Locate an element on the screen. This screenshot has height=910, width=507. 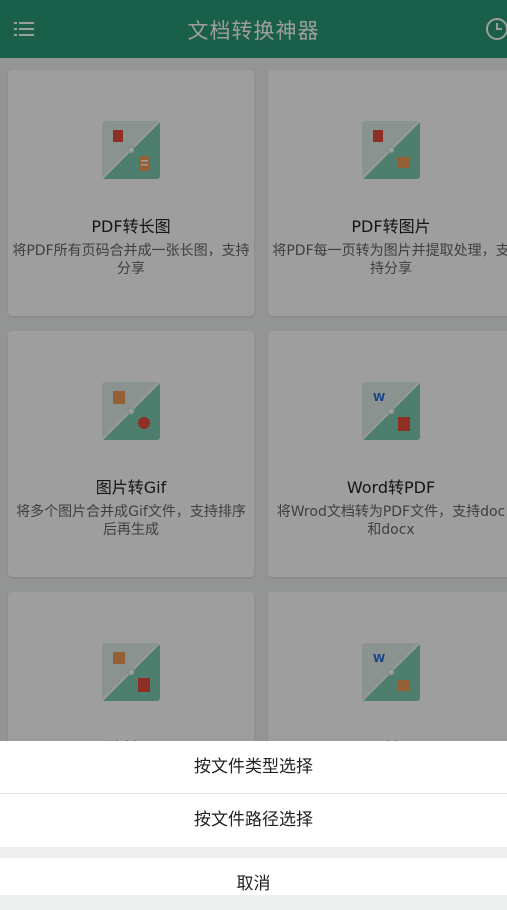
cancel-button: 取消 is located at coordinates (253, 884).